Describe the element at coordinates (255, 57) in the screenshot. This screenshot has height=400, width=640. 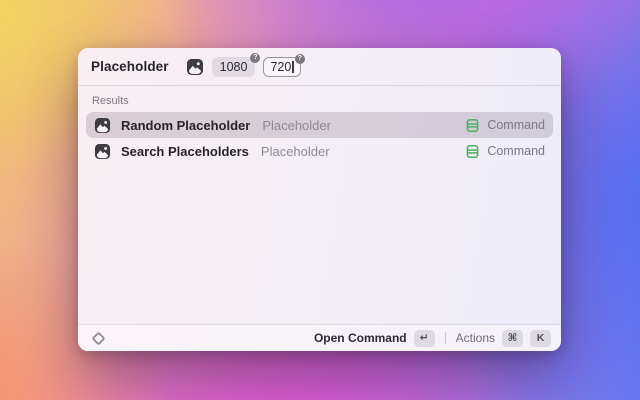
I see `width-field-info-badge: ?` at that location.